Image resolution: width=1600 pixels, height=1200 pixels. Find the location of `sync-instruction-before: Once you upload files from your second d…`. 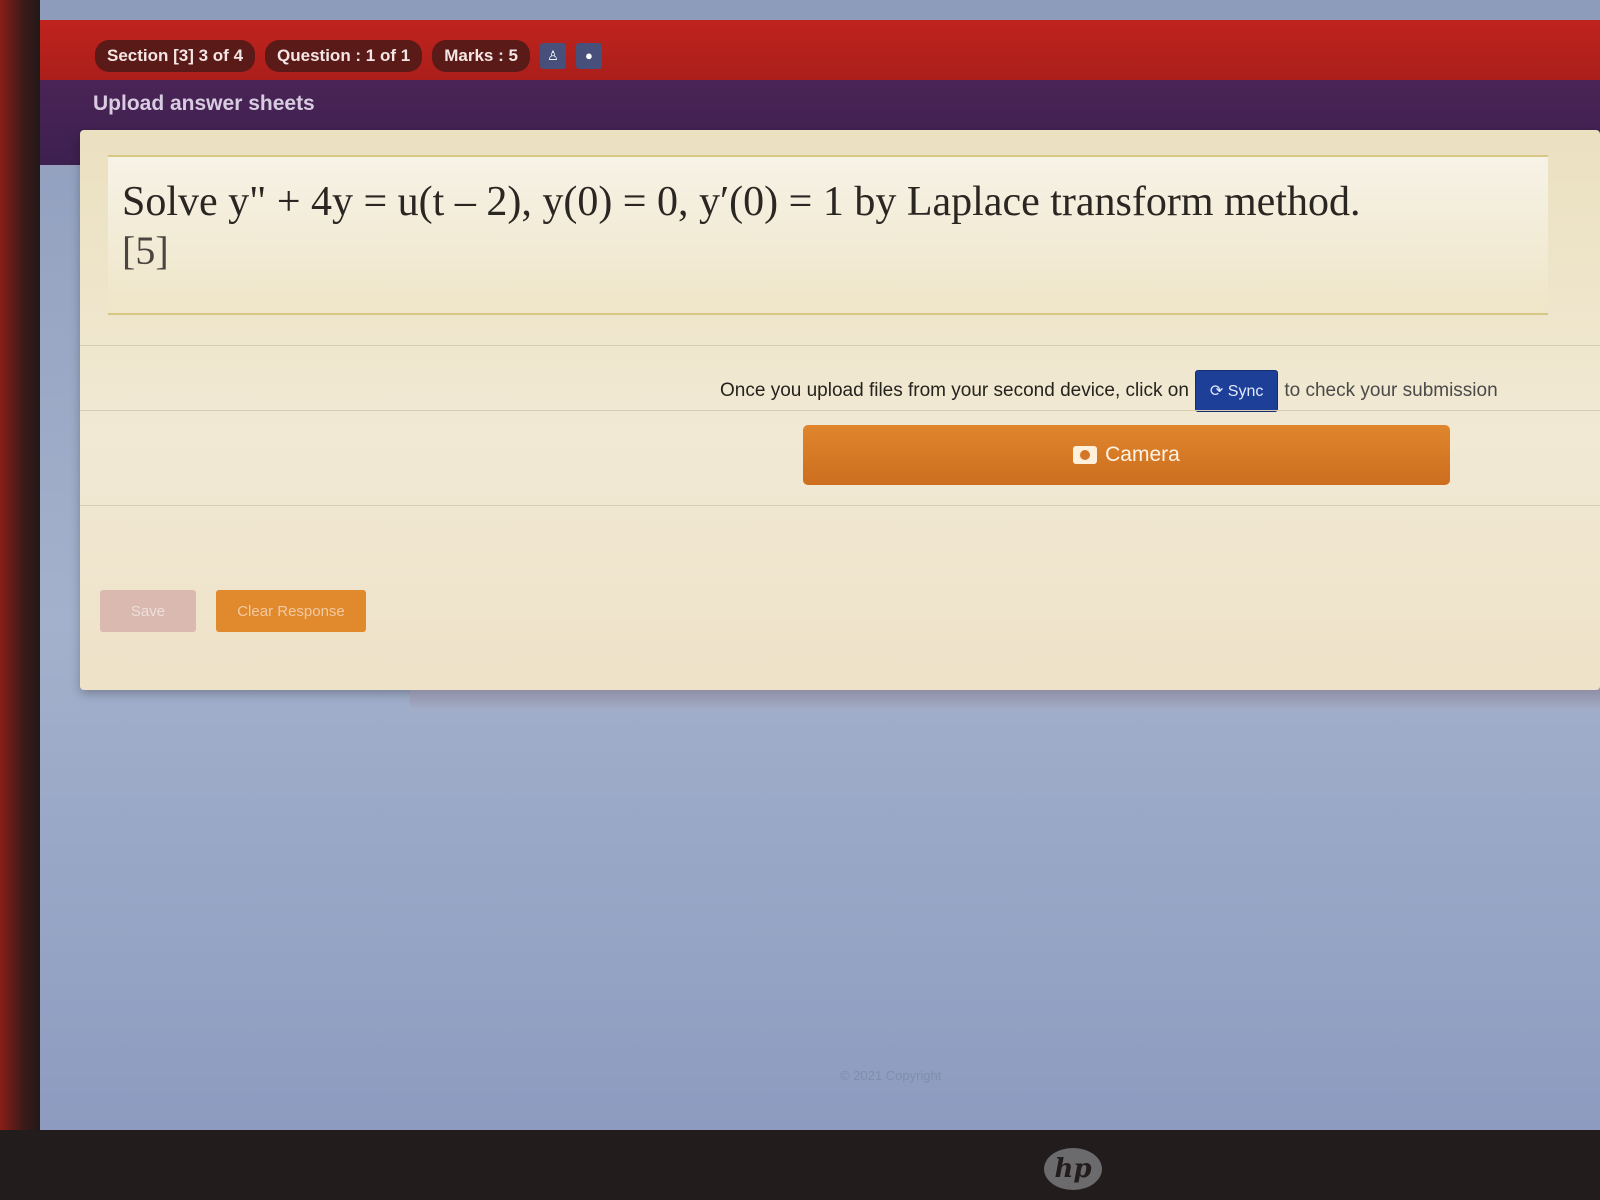

sync-instruction-before: Once you upload files from your second d… is located at coordinates (954, 390).